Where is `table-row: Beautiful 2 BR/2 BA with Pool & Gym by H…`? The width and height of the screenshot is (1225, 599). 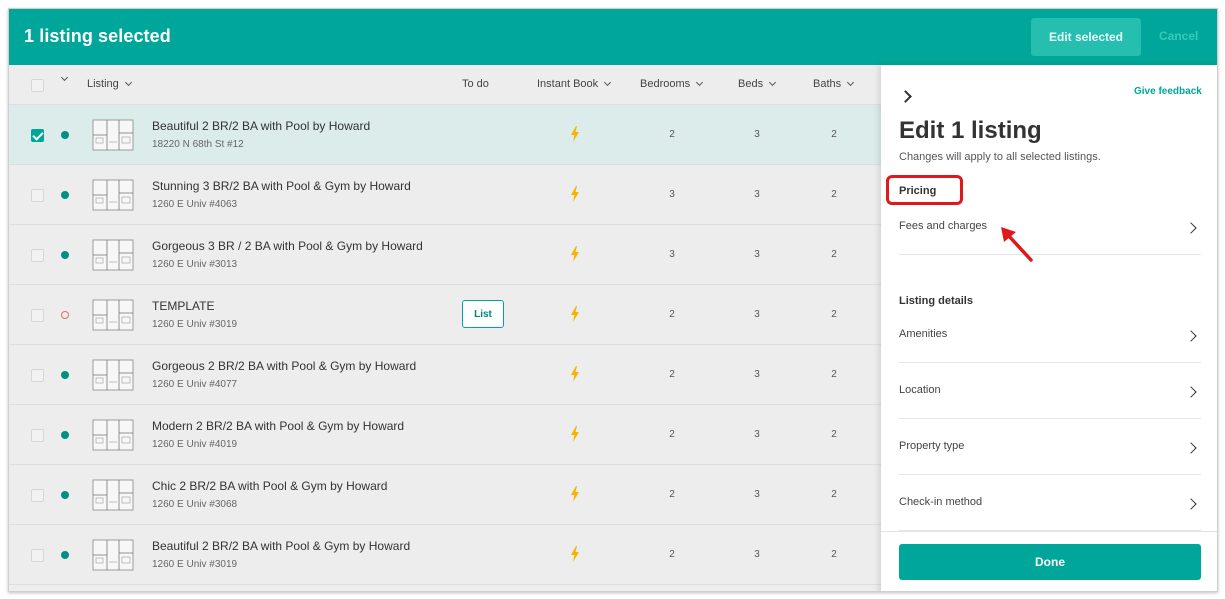 table-row: Beautiful 2 BR/2 BA with Pool & Gym by H… is located at coordinates (445, 555).